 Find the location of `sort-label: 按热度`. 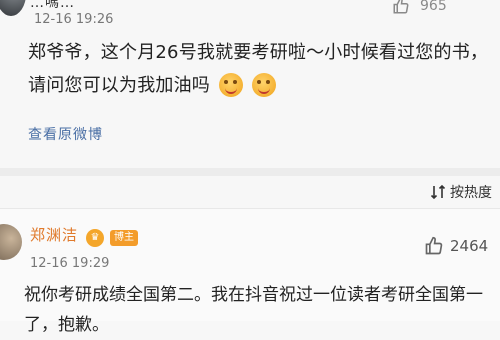

sort-label: 按热度 is located at coordinates (471, 193).